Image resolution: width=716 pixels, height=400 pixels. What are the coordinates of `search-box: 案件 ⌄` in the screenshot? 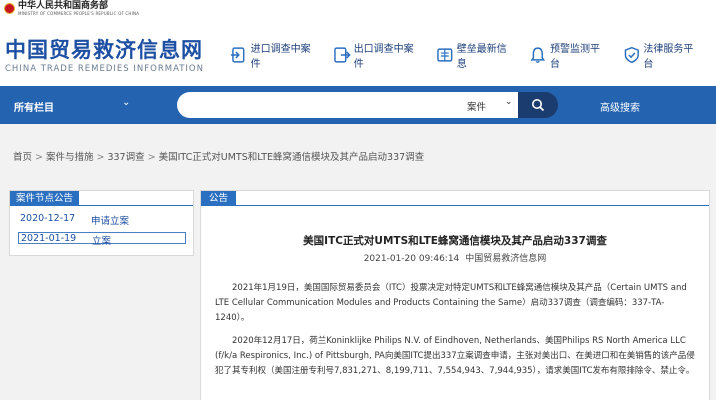 It's located at (349, 105).